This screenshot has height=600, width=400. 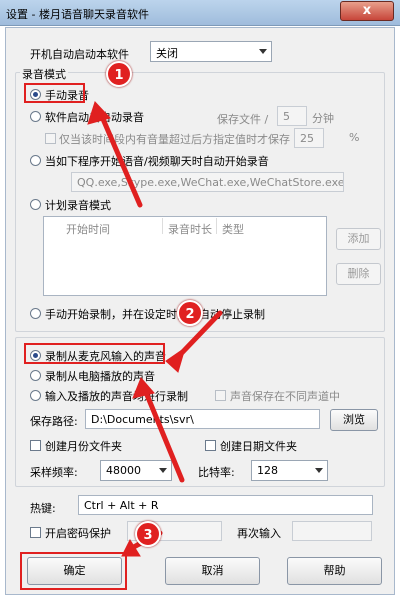 I want to click on annotation-badge-3: 3, so click(x=148, y=534).